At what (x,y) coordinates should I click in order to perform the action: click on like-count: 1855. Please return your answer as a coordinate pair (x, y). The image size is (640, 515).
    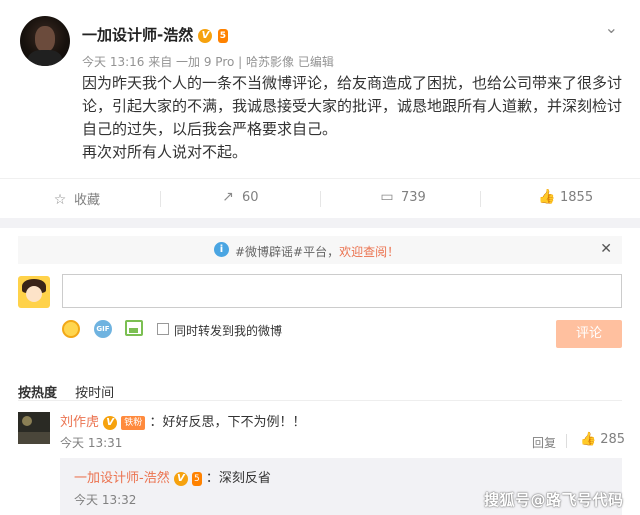
    Looking at the image, I should click on (577, 197).